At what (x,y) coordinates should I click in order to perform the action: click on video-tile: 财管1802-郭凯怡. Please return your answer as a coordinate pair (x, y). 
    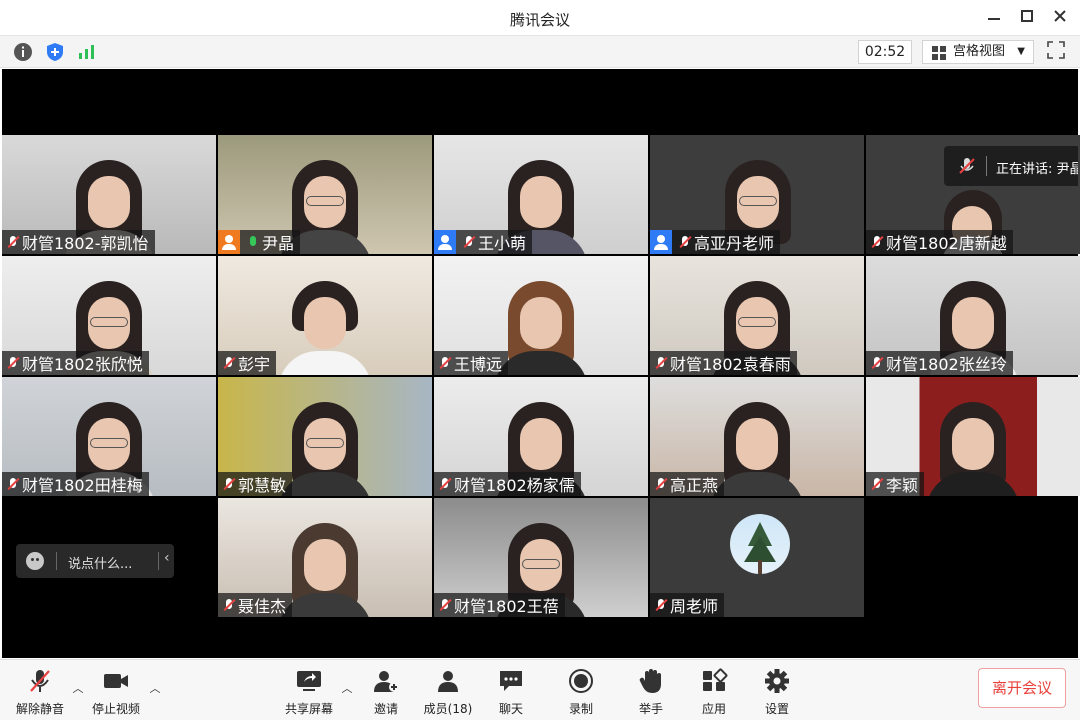
    Looking at the image, I should click on (109, 194).